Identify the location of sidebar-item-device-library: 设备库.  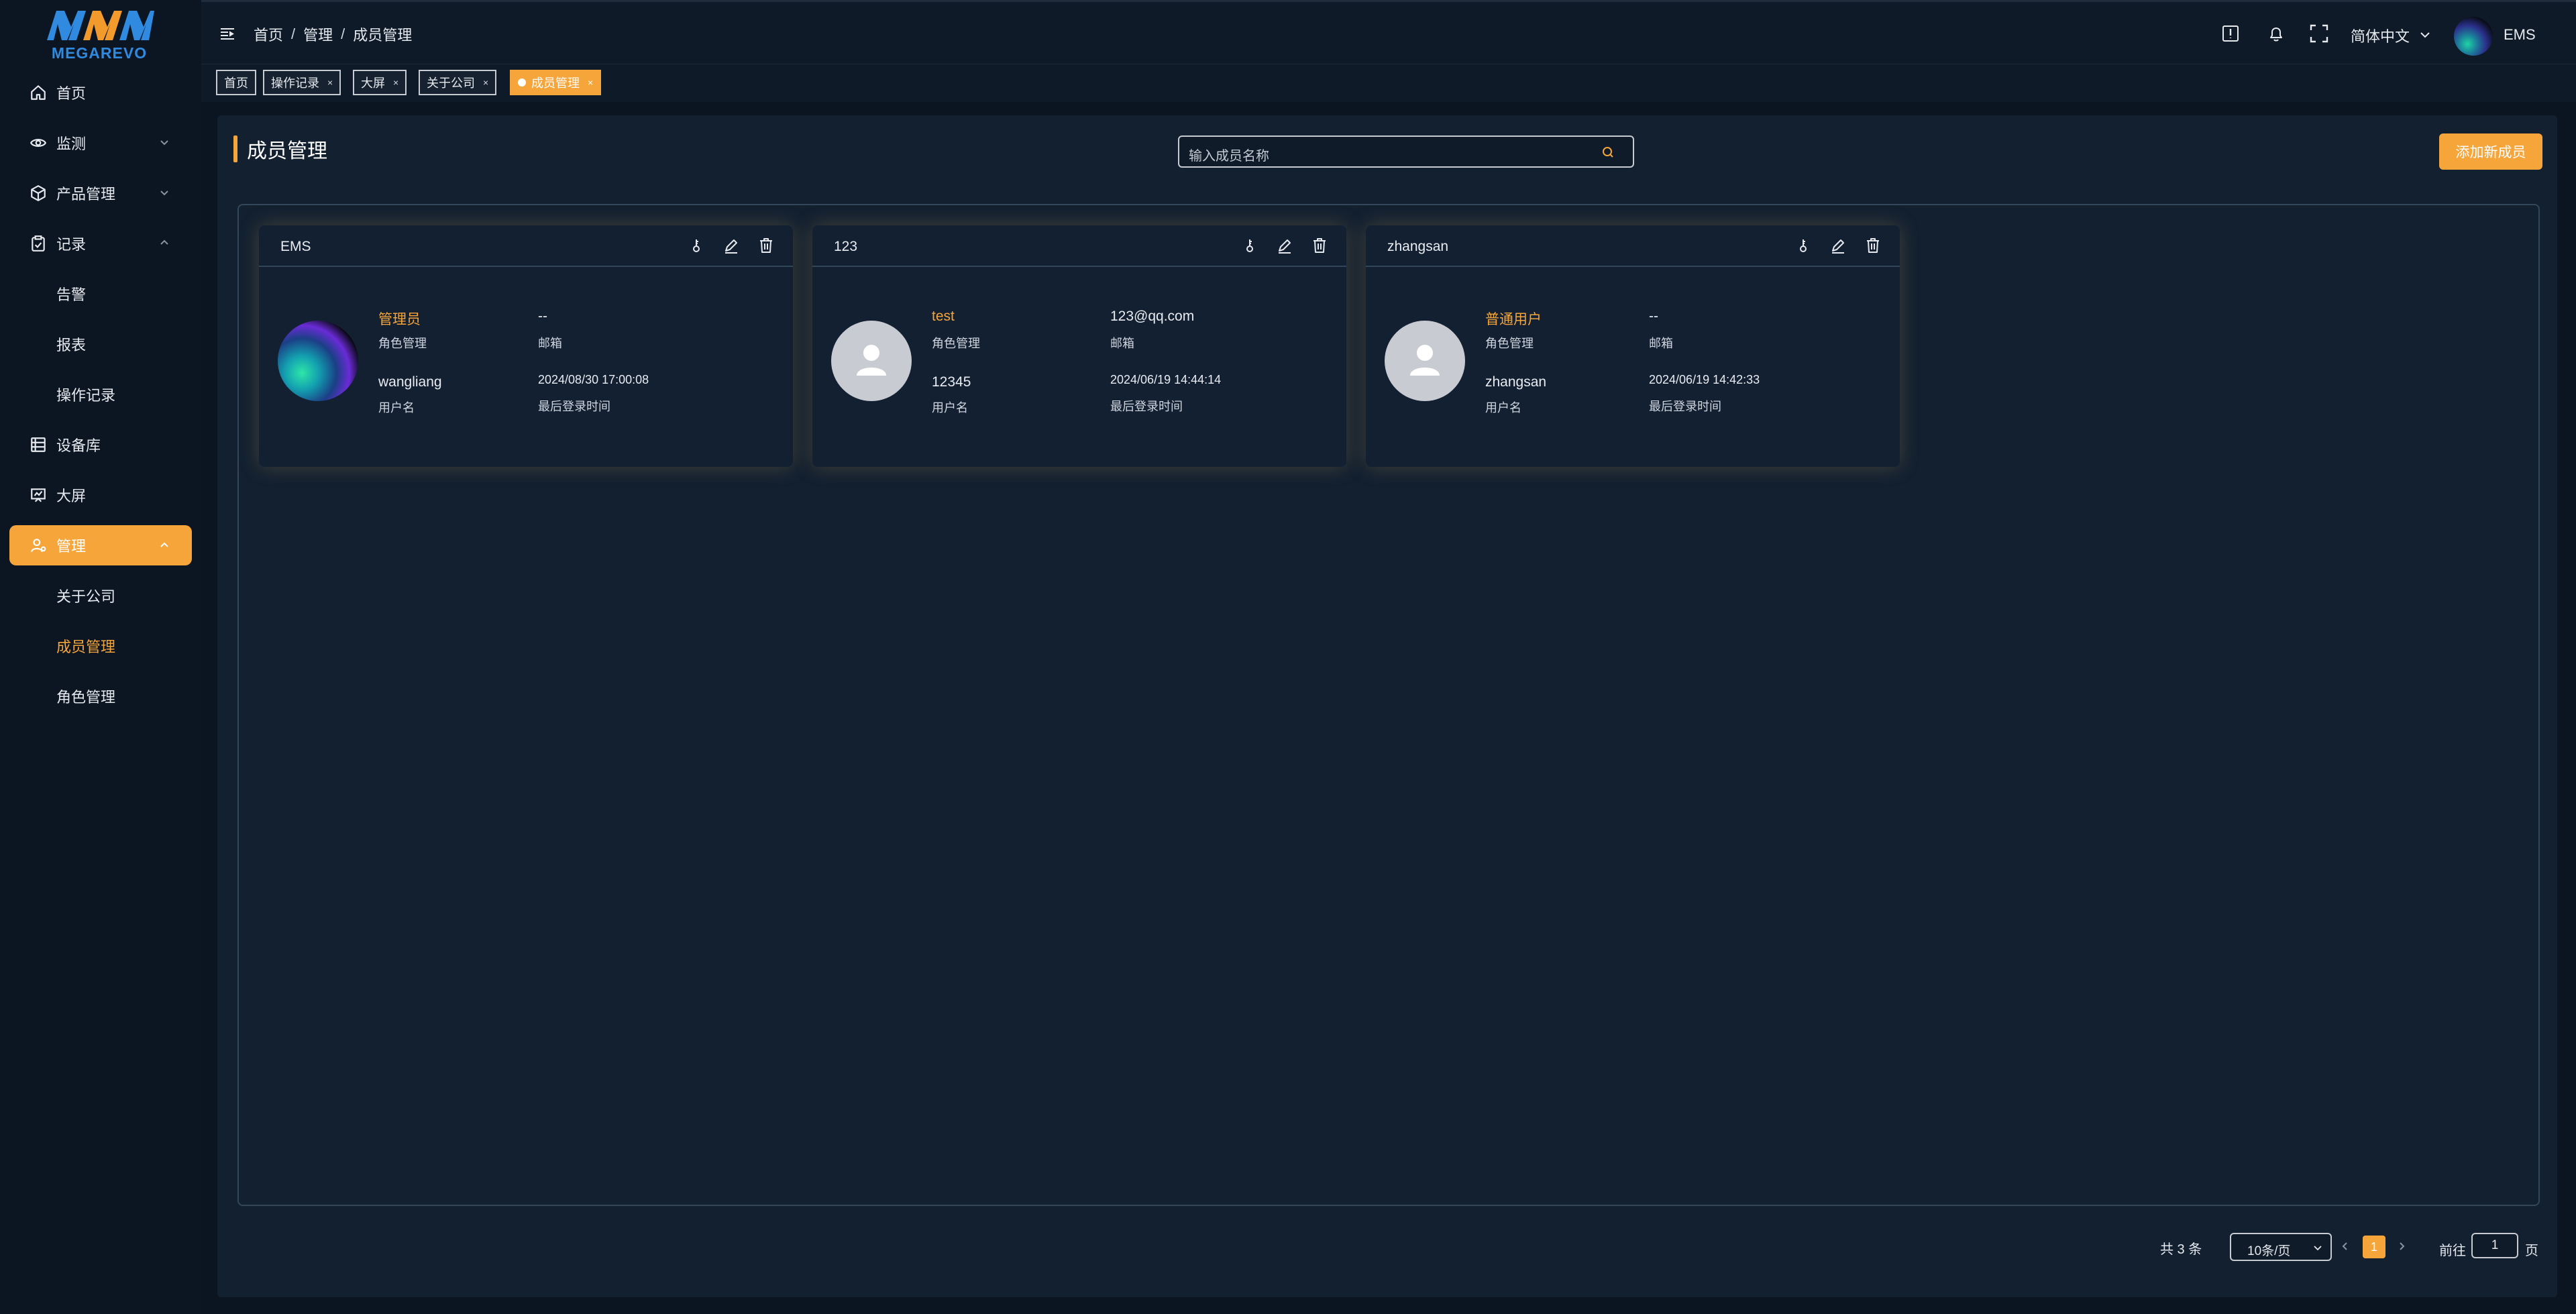
(100, 444).